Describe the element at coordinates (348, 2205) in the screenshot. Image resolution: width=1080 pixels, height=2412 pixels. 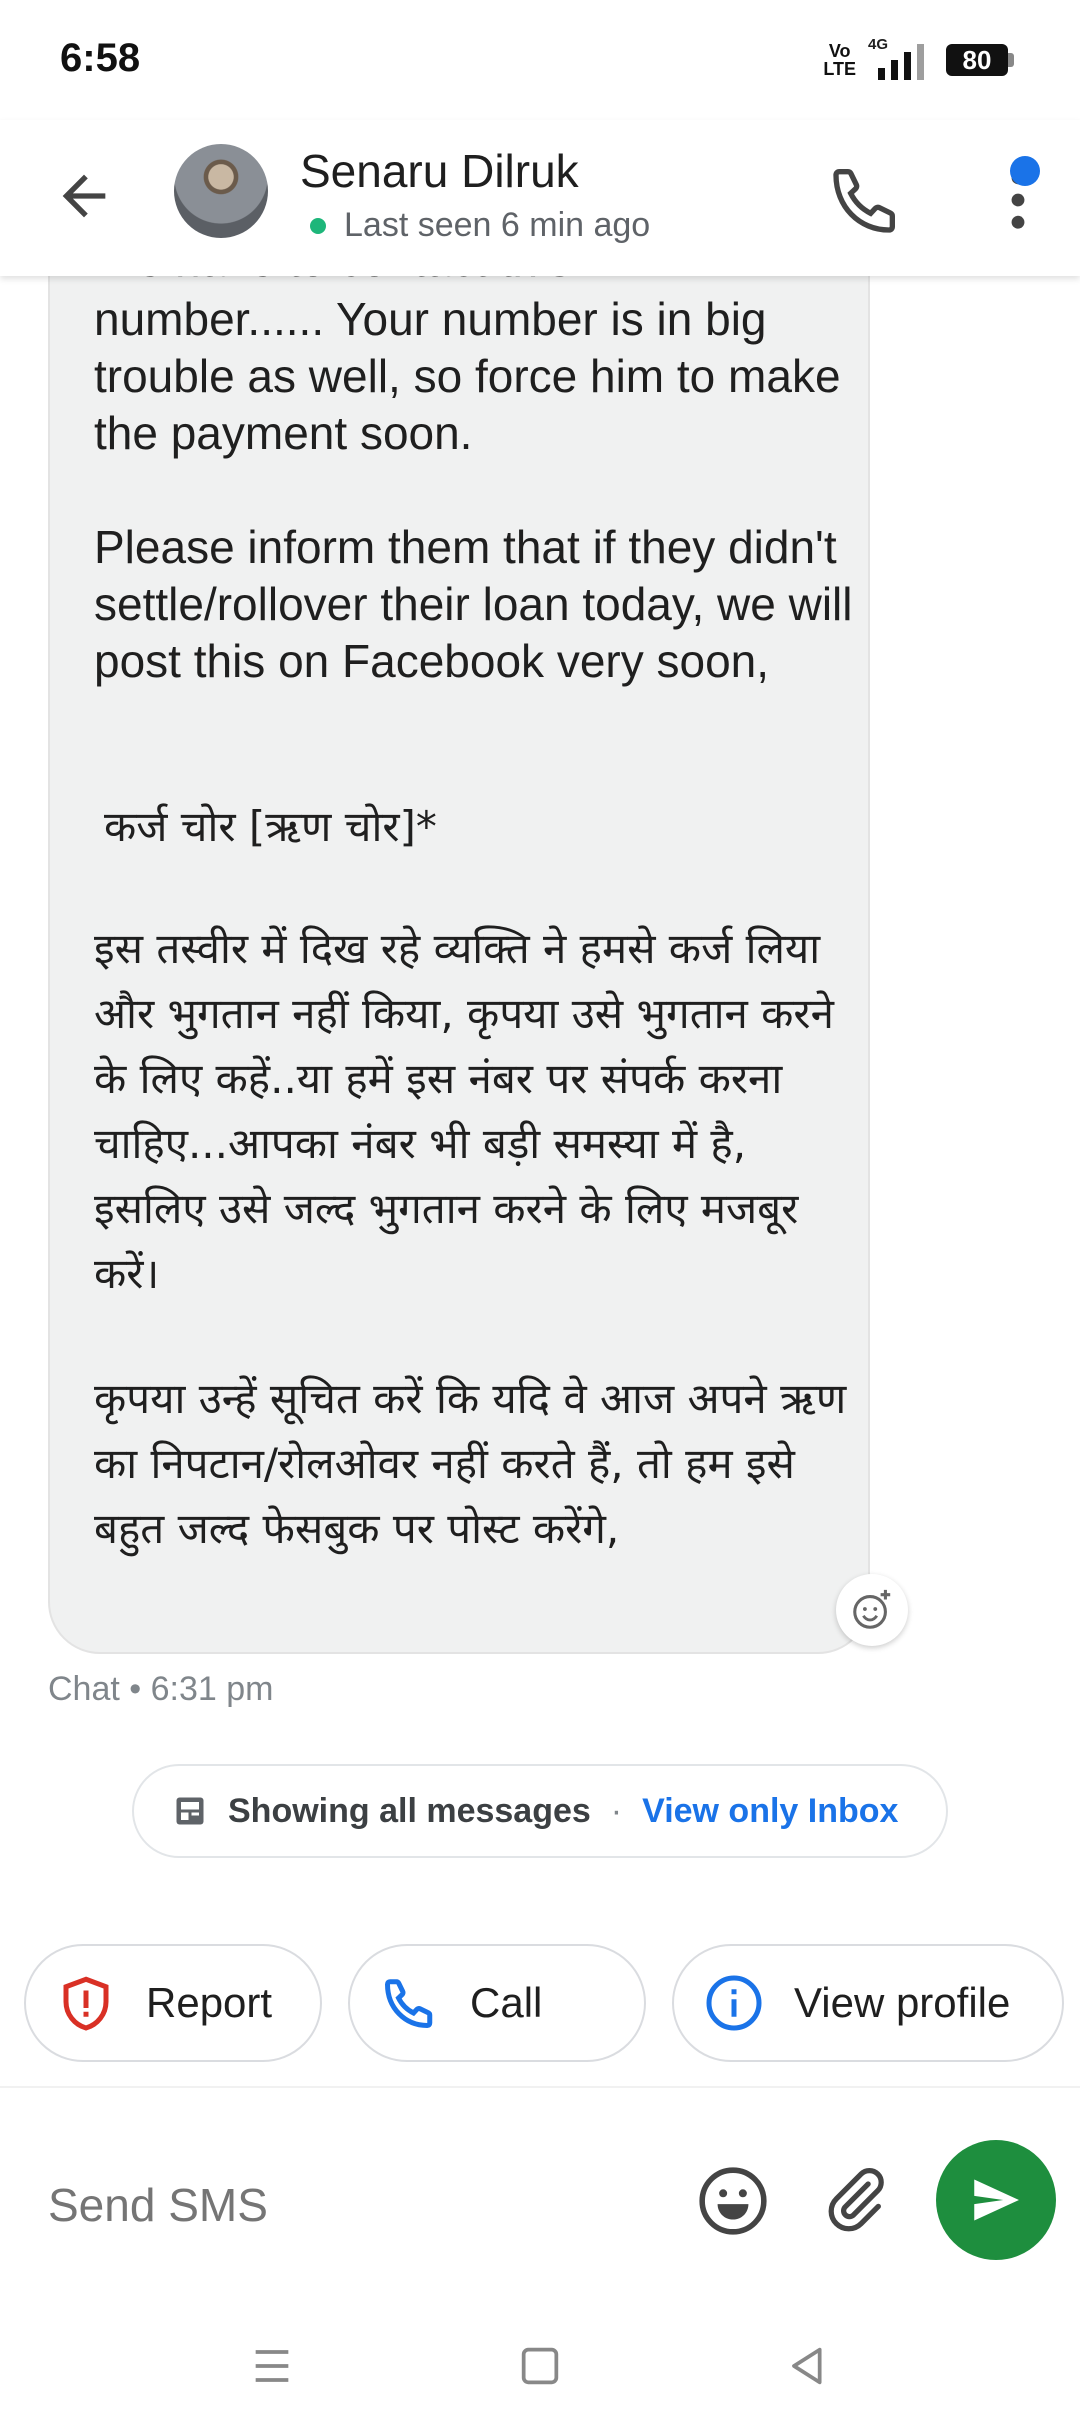
I see `message-input` at that location.